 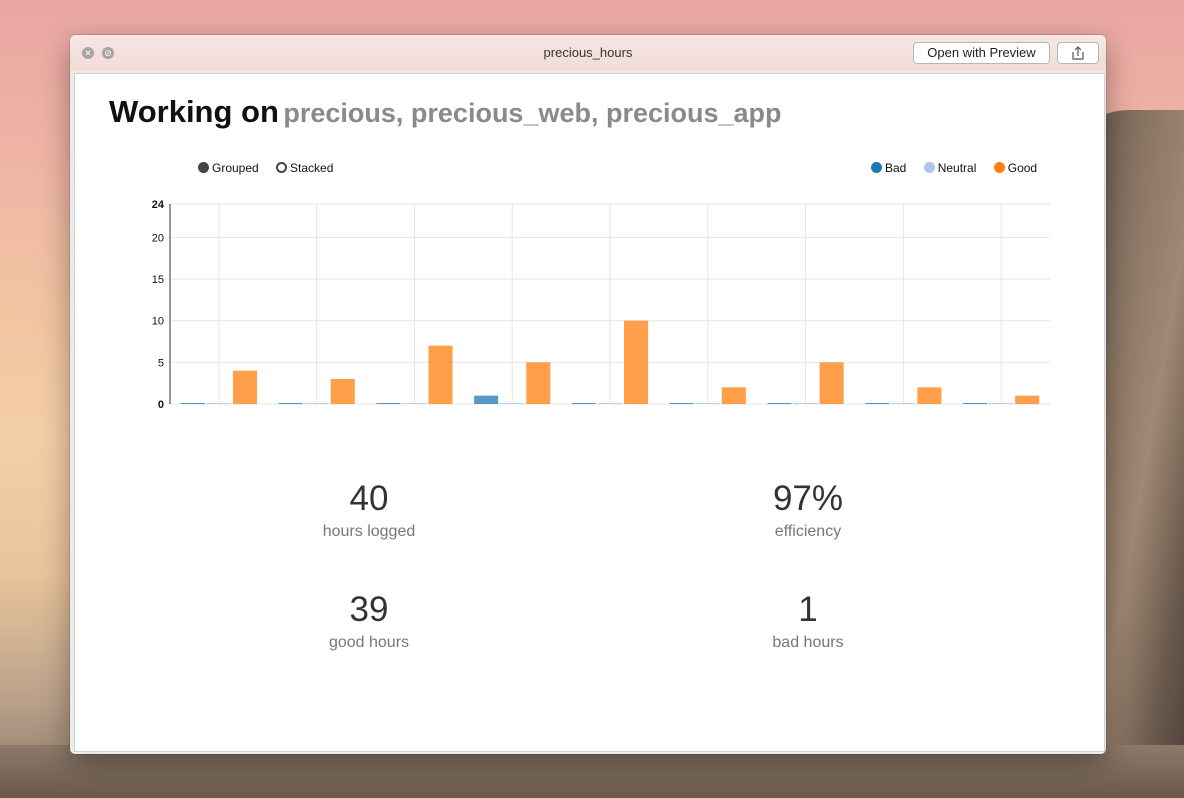 I want to click on heading-projects: precious, precious_web, precious_app, so click(x=532, y=113).